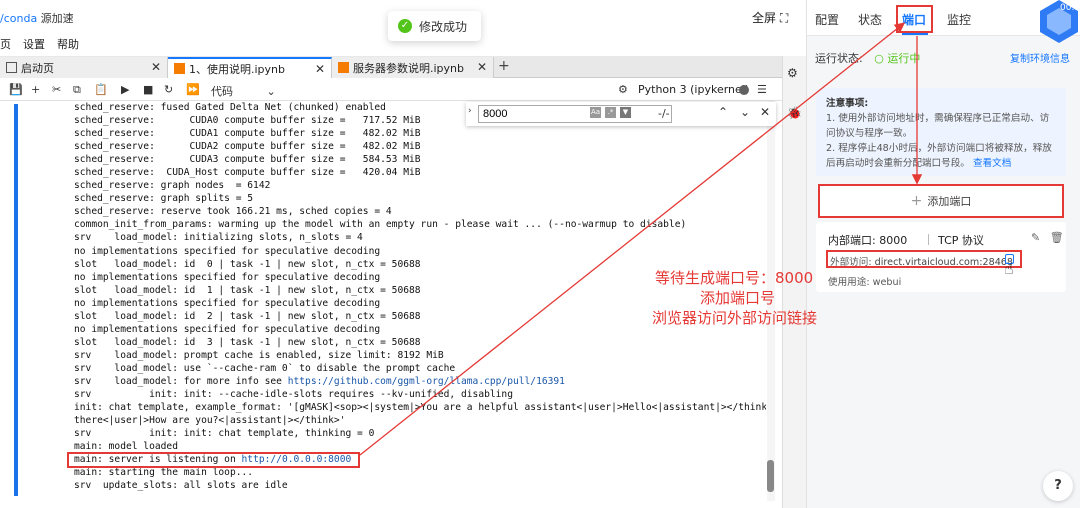 The image size is (1080, 508). What do you see at coordinates (961, 240) in the screenshot?
I see `port-protocol: TCP 协议` at bounding box center [961, 240].